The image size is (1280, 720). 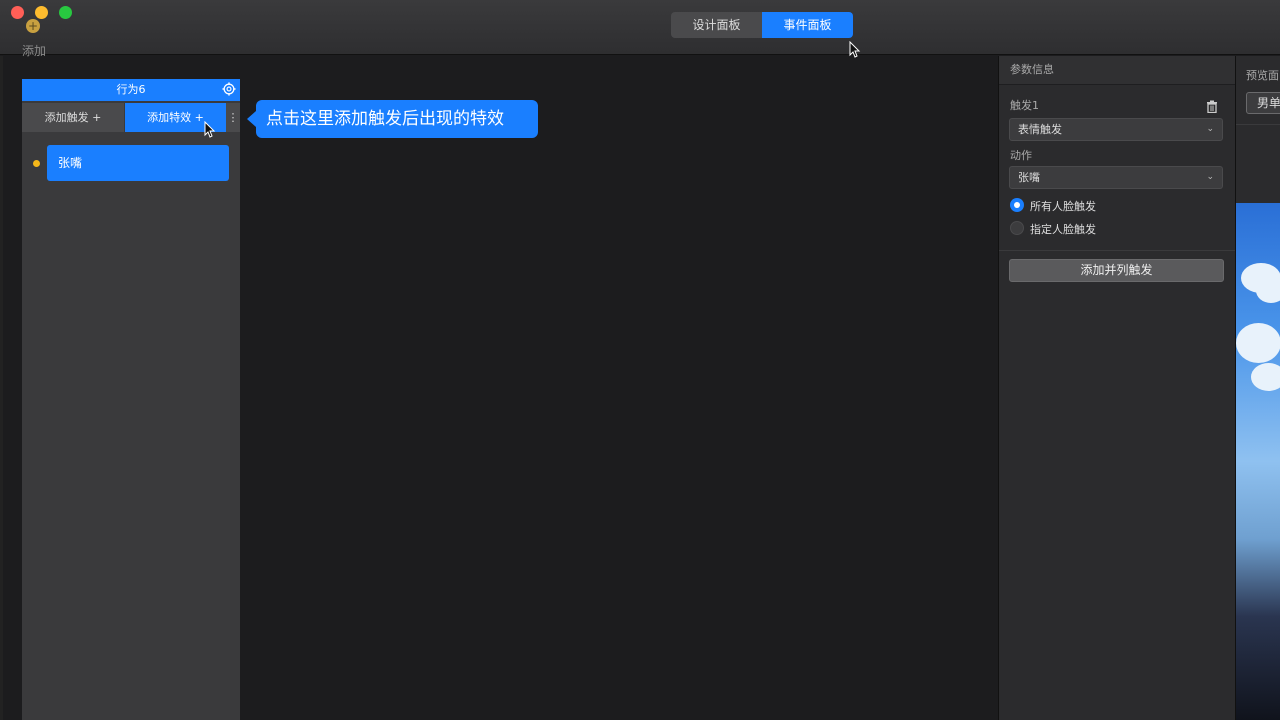 I want to click on trigger-type-select: 表情触发 ⌄, so click(x=1116, y=129).